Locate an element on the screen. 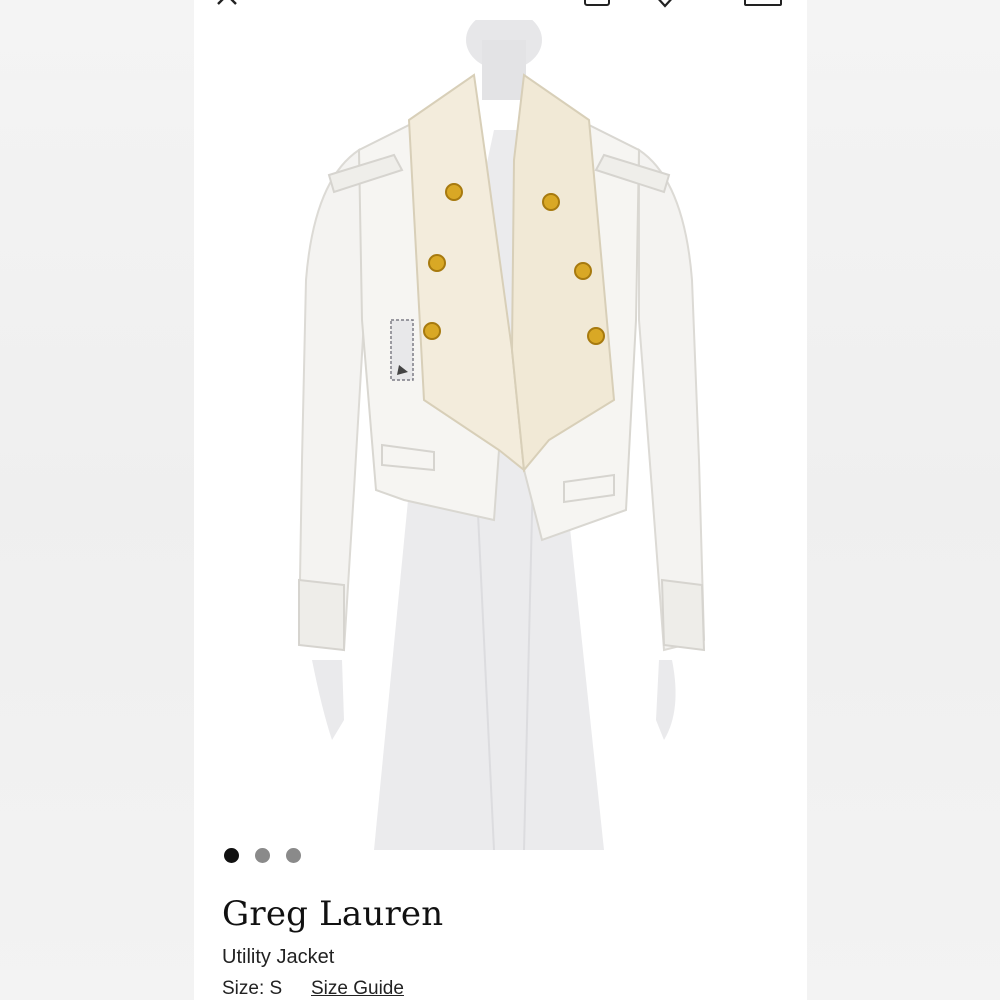 Image resolution: width=1000 pixels, height=1000 pixels. bag-icon is located at coordinates (597, 3).